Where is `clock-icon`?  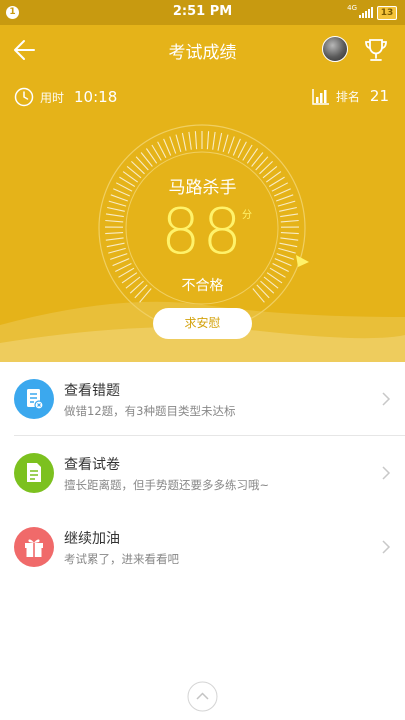 clock-icon is located at coordinates (24, 97).